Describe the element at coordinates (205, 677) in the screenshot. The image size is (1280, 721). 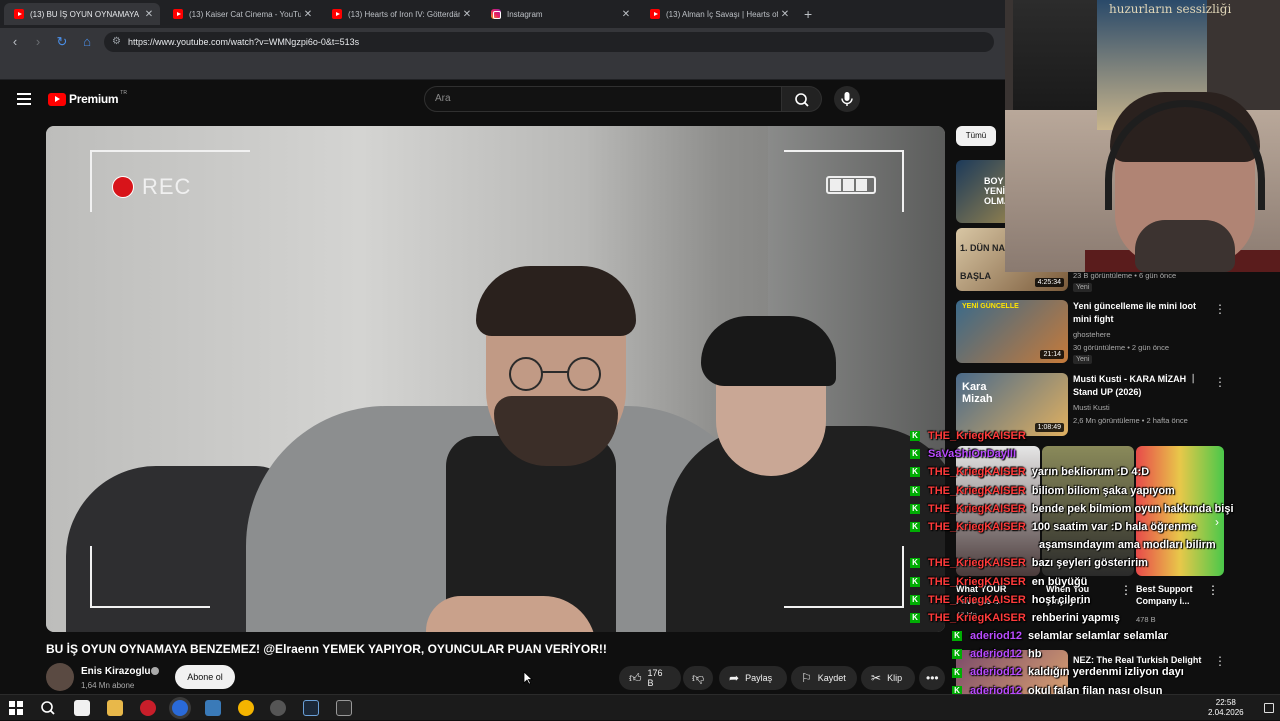
I see `subscribe-button: Abone ol` at that location.